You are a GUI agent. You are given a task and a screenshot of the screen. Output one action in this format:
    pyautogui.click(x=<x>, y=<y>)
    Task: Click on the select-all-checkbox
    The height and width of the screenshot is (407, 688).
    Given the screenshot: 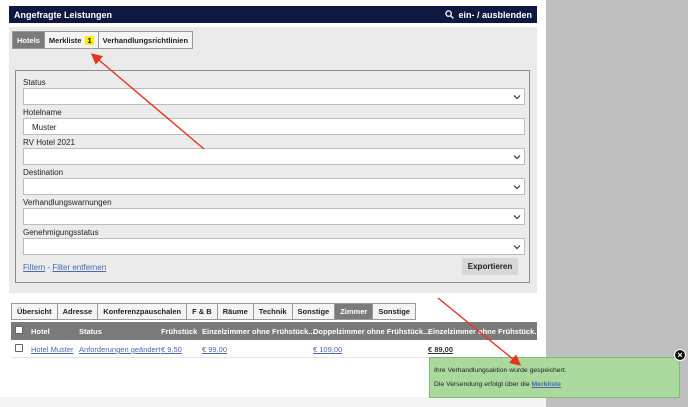 What is the action you would take?
    pyautogui.click(x=19, y=330)
    